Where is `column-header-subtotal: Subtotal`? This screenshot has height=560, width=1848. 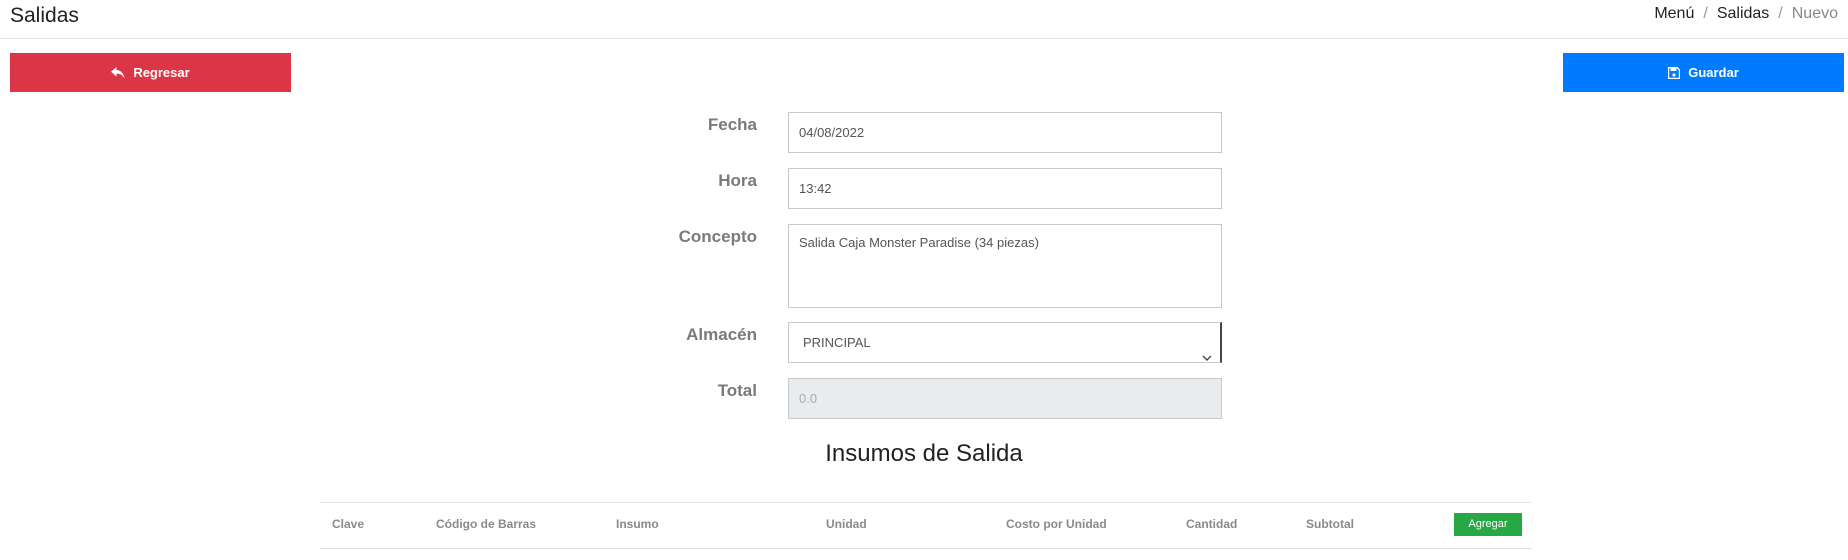 column-header-subtotal: Subtotal is located at coordinates (1330, 524).